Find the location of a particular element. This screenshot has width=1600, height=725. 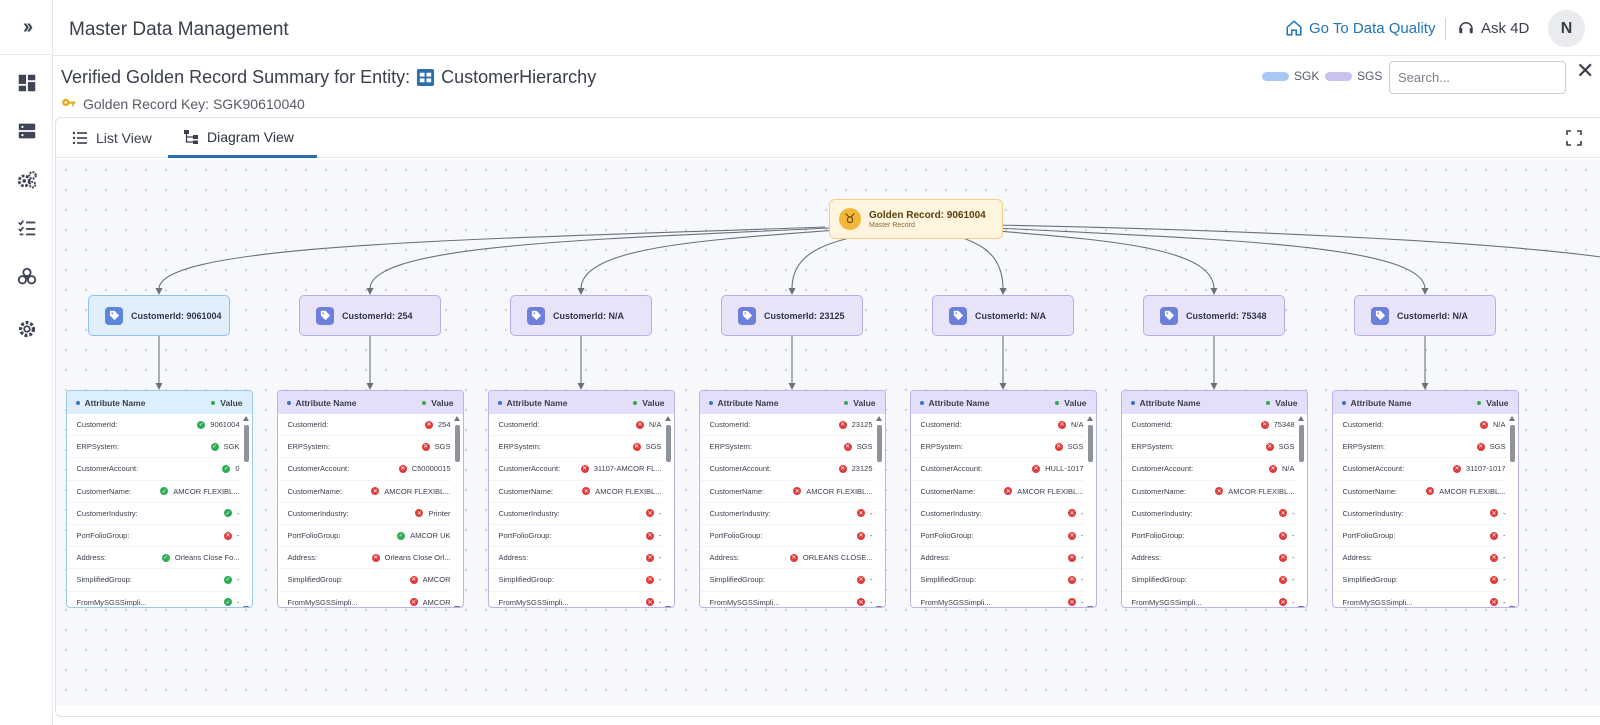

attribute-row: ERPSystem: ✕ SGS is located at coordinates (1419, 447).